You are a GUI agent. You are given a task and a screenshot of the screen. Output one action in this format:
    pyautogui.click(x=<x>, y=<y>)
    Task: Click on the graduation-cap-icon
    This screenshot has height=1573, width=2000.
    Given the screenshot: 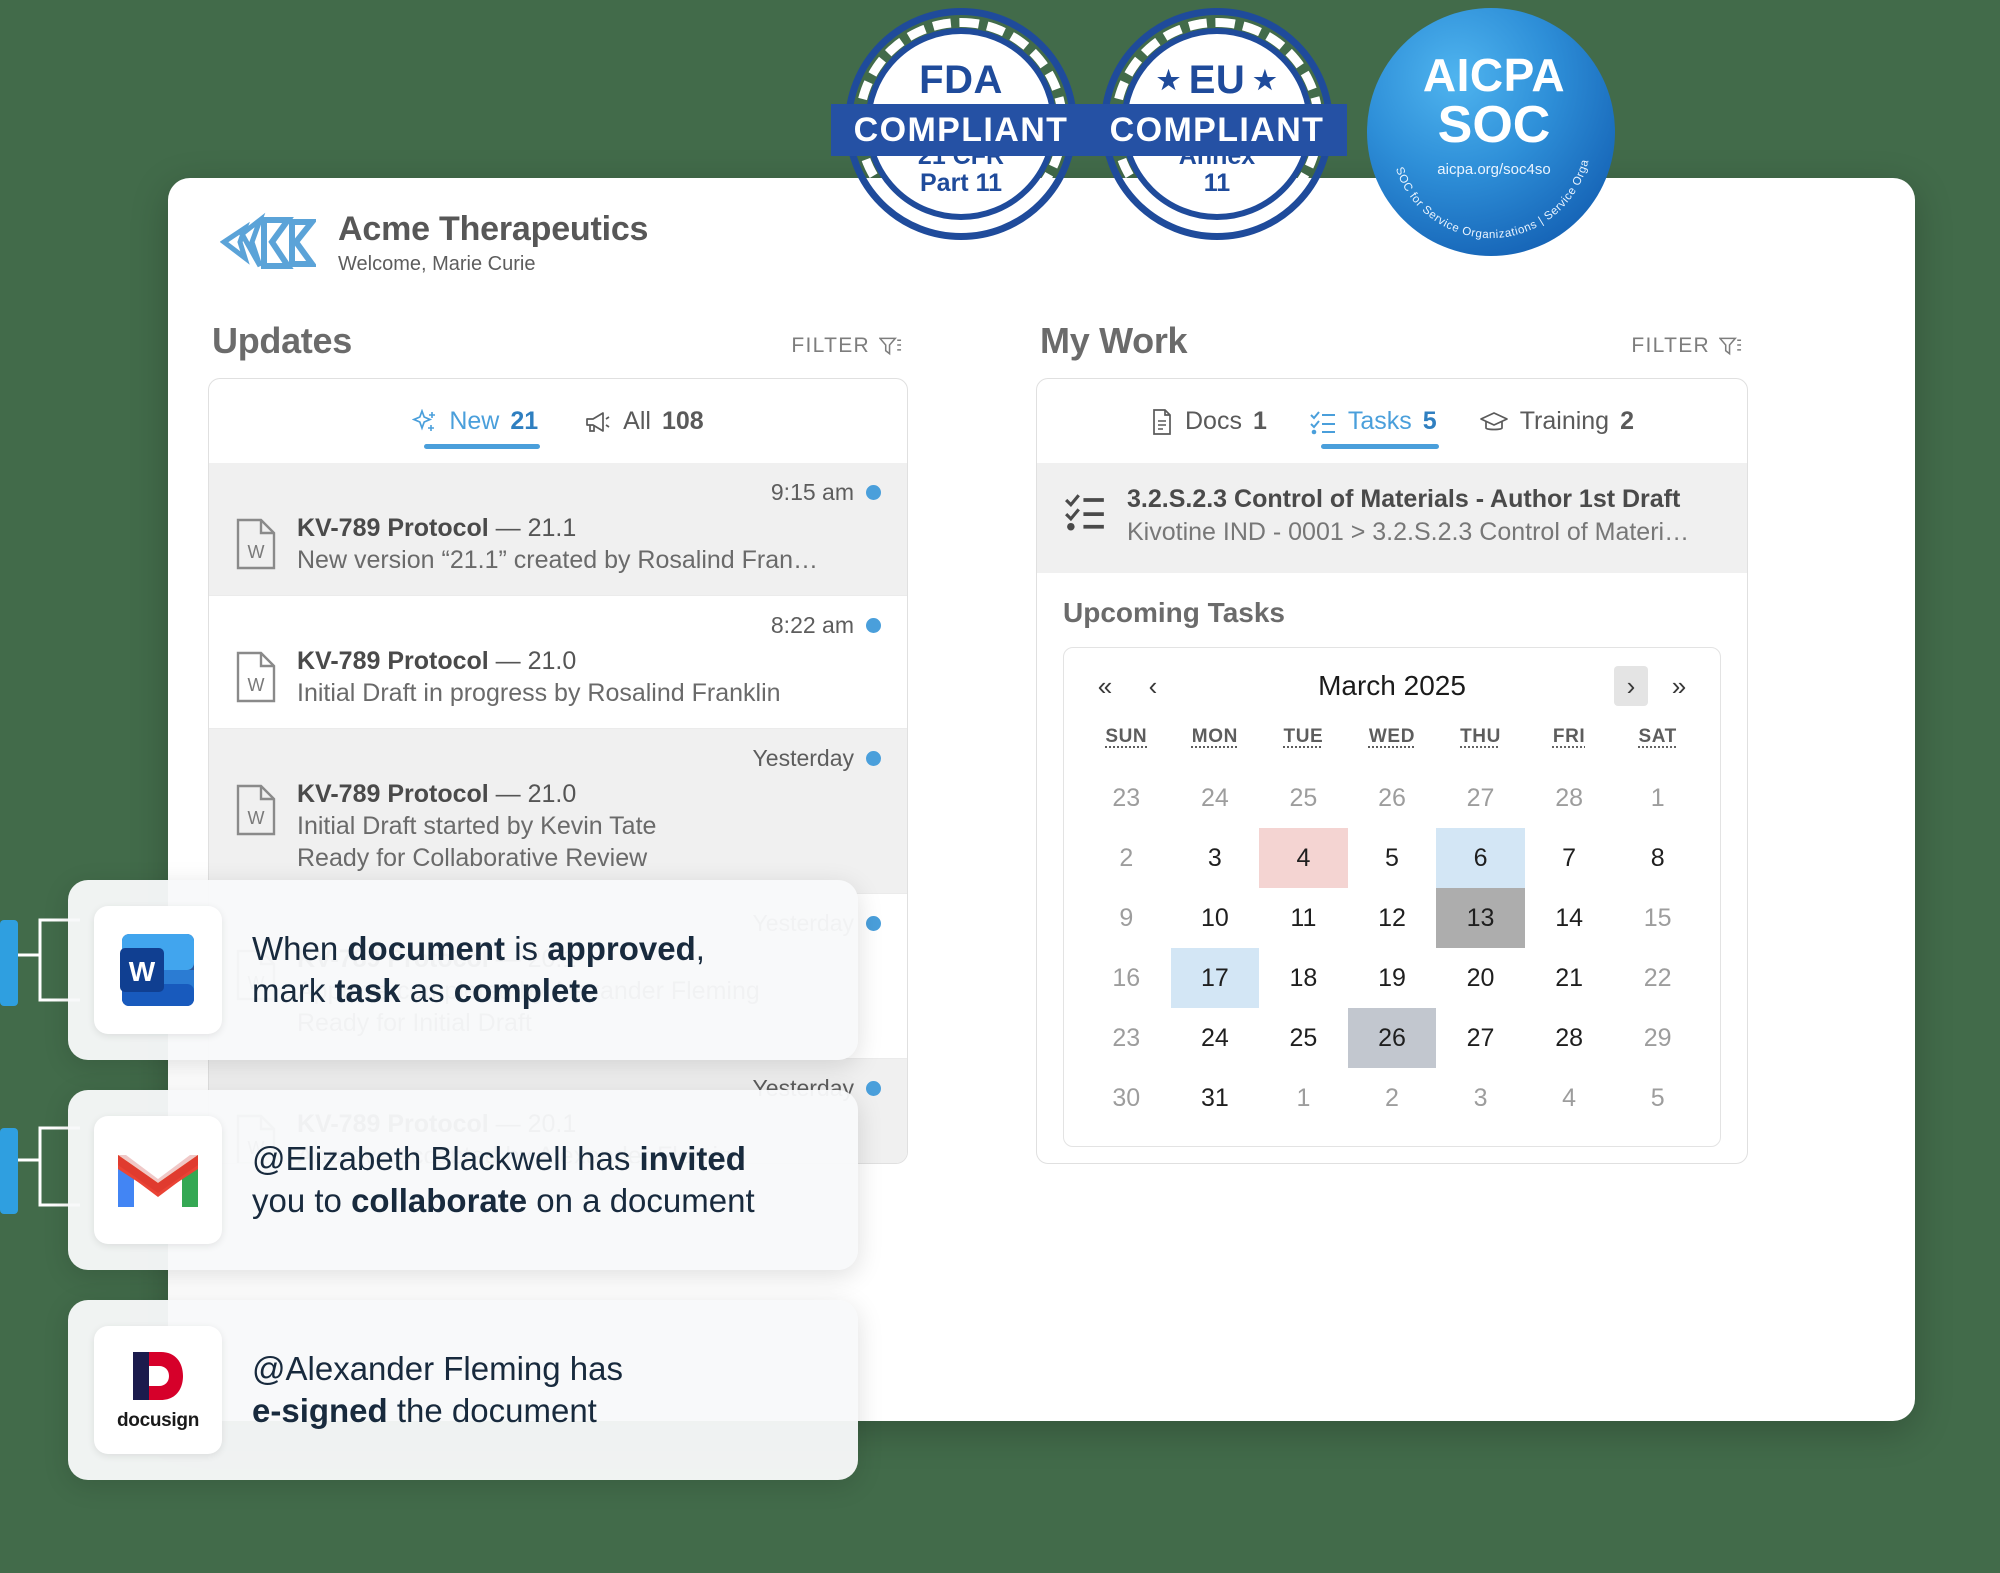 What is the action you would take?
    pyautogui.click(x=1493, y=420)
    